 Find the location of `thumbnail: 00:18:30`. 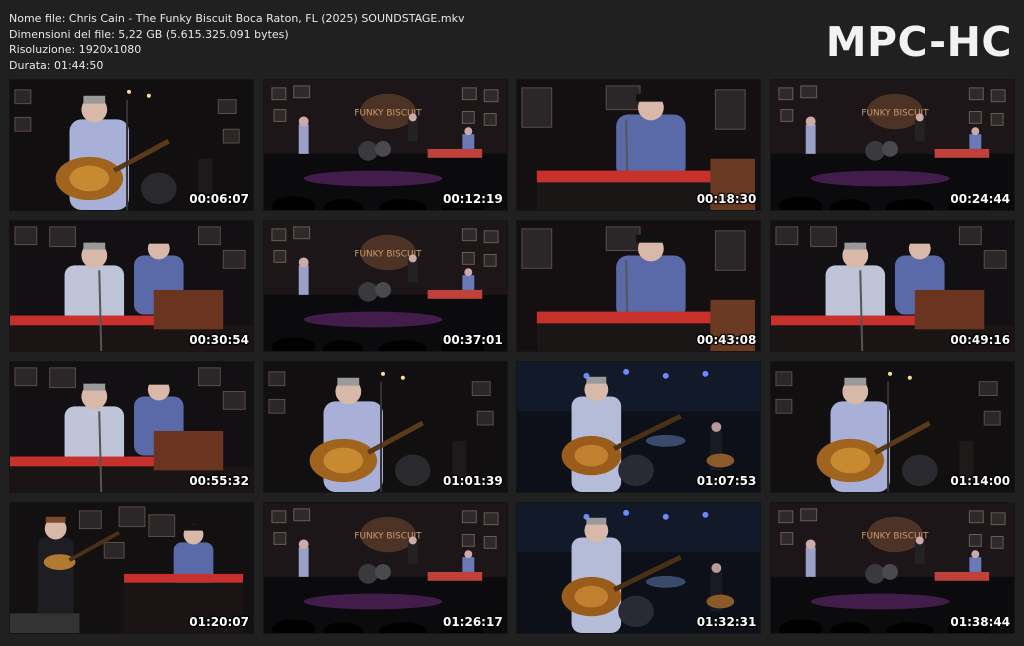

thumbnail: 00:18:30 is located at coordinates (639, 145).